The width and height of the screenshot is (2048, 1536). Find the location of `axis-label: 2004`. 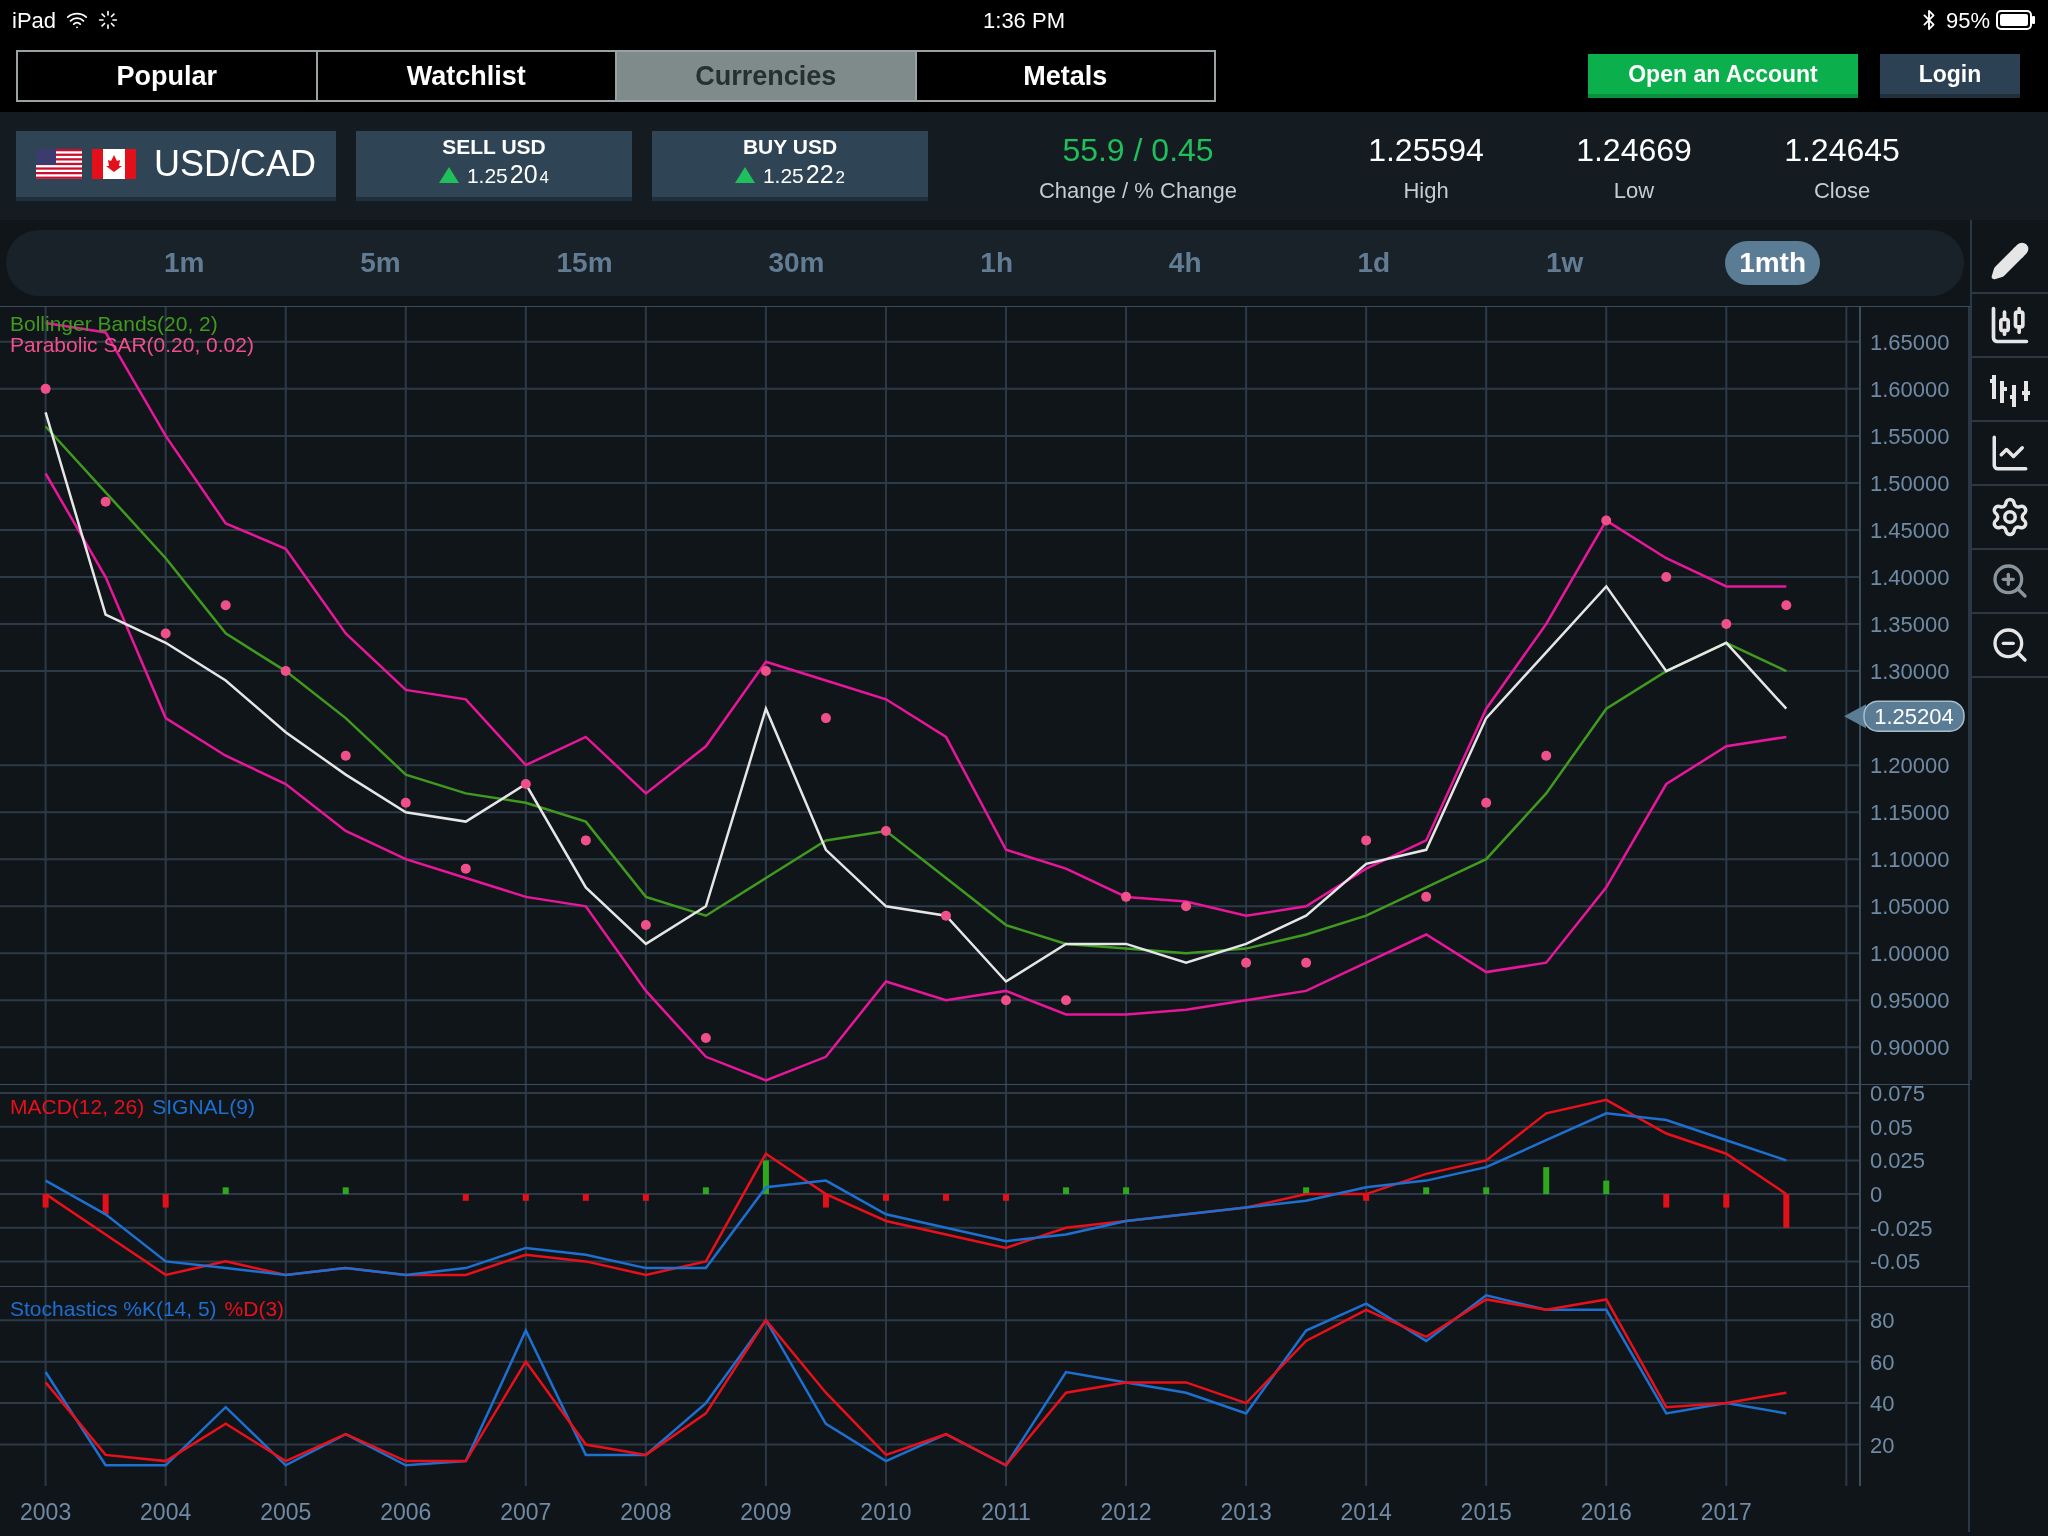

axis-label: 2004 is located at coordinates (166, 1512).